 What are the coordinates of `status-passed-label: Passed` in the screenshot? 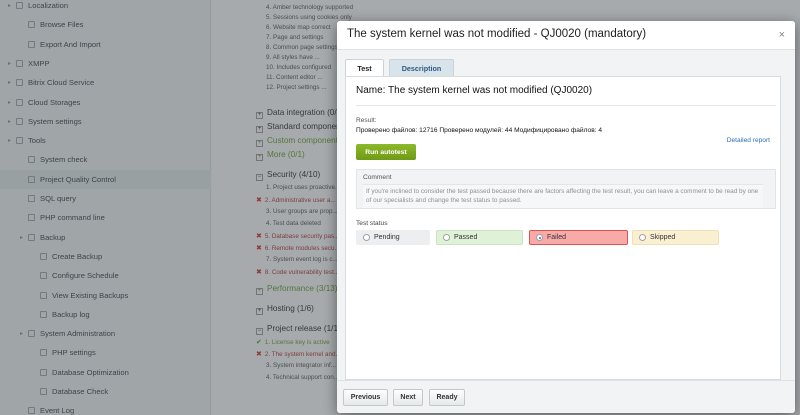 It's located at (466, 237).